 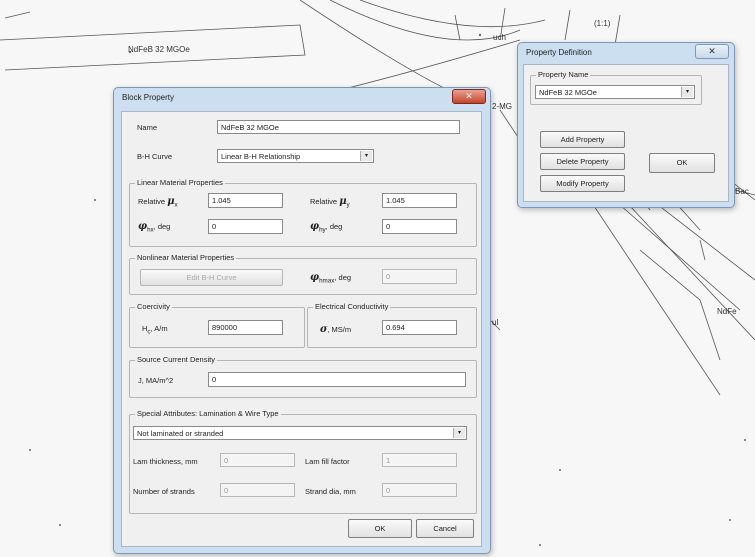 What do you see at coordinates (330, 491) in the screenshot?
I see `strand-dia-label: Strand dia, mm` at bounding box center [330, 491].